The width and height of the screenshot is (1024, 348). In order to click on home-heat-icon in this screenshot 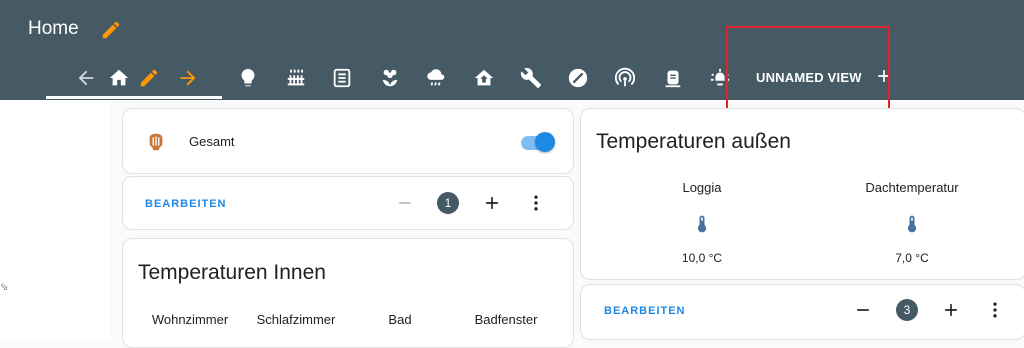, I will do `click(484, 78)`.